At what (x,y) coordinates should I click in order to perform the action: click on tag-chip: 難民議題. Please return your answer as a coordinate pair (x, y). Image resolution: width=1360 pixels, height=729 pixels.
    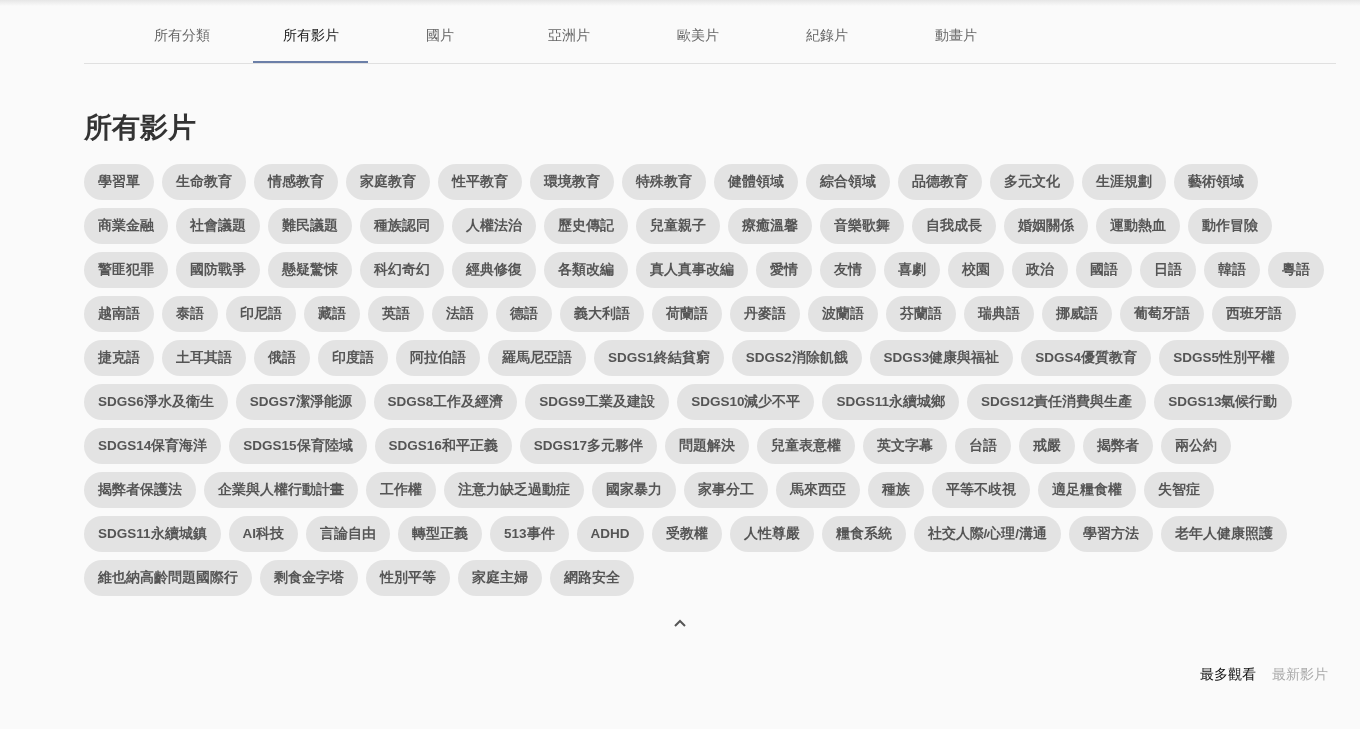
    Looking at the image, I should click on (310, 226).